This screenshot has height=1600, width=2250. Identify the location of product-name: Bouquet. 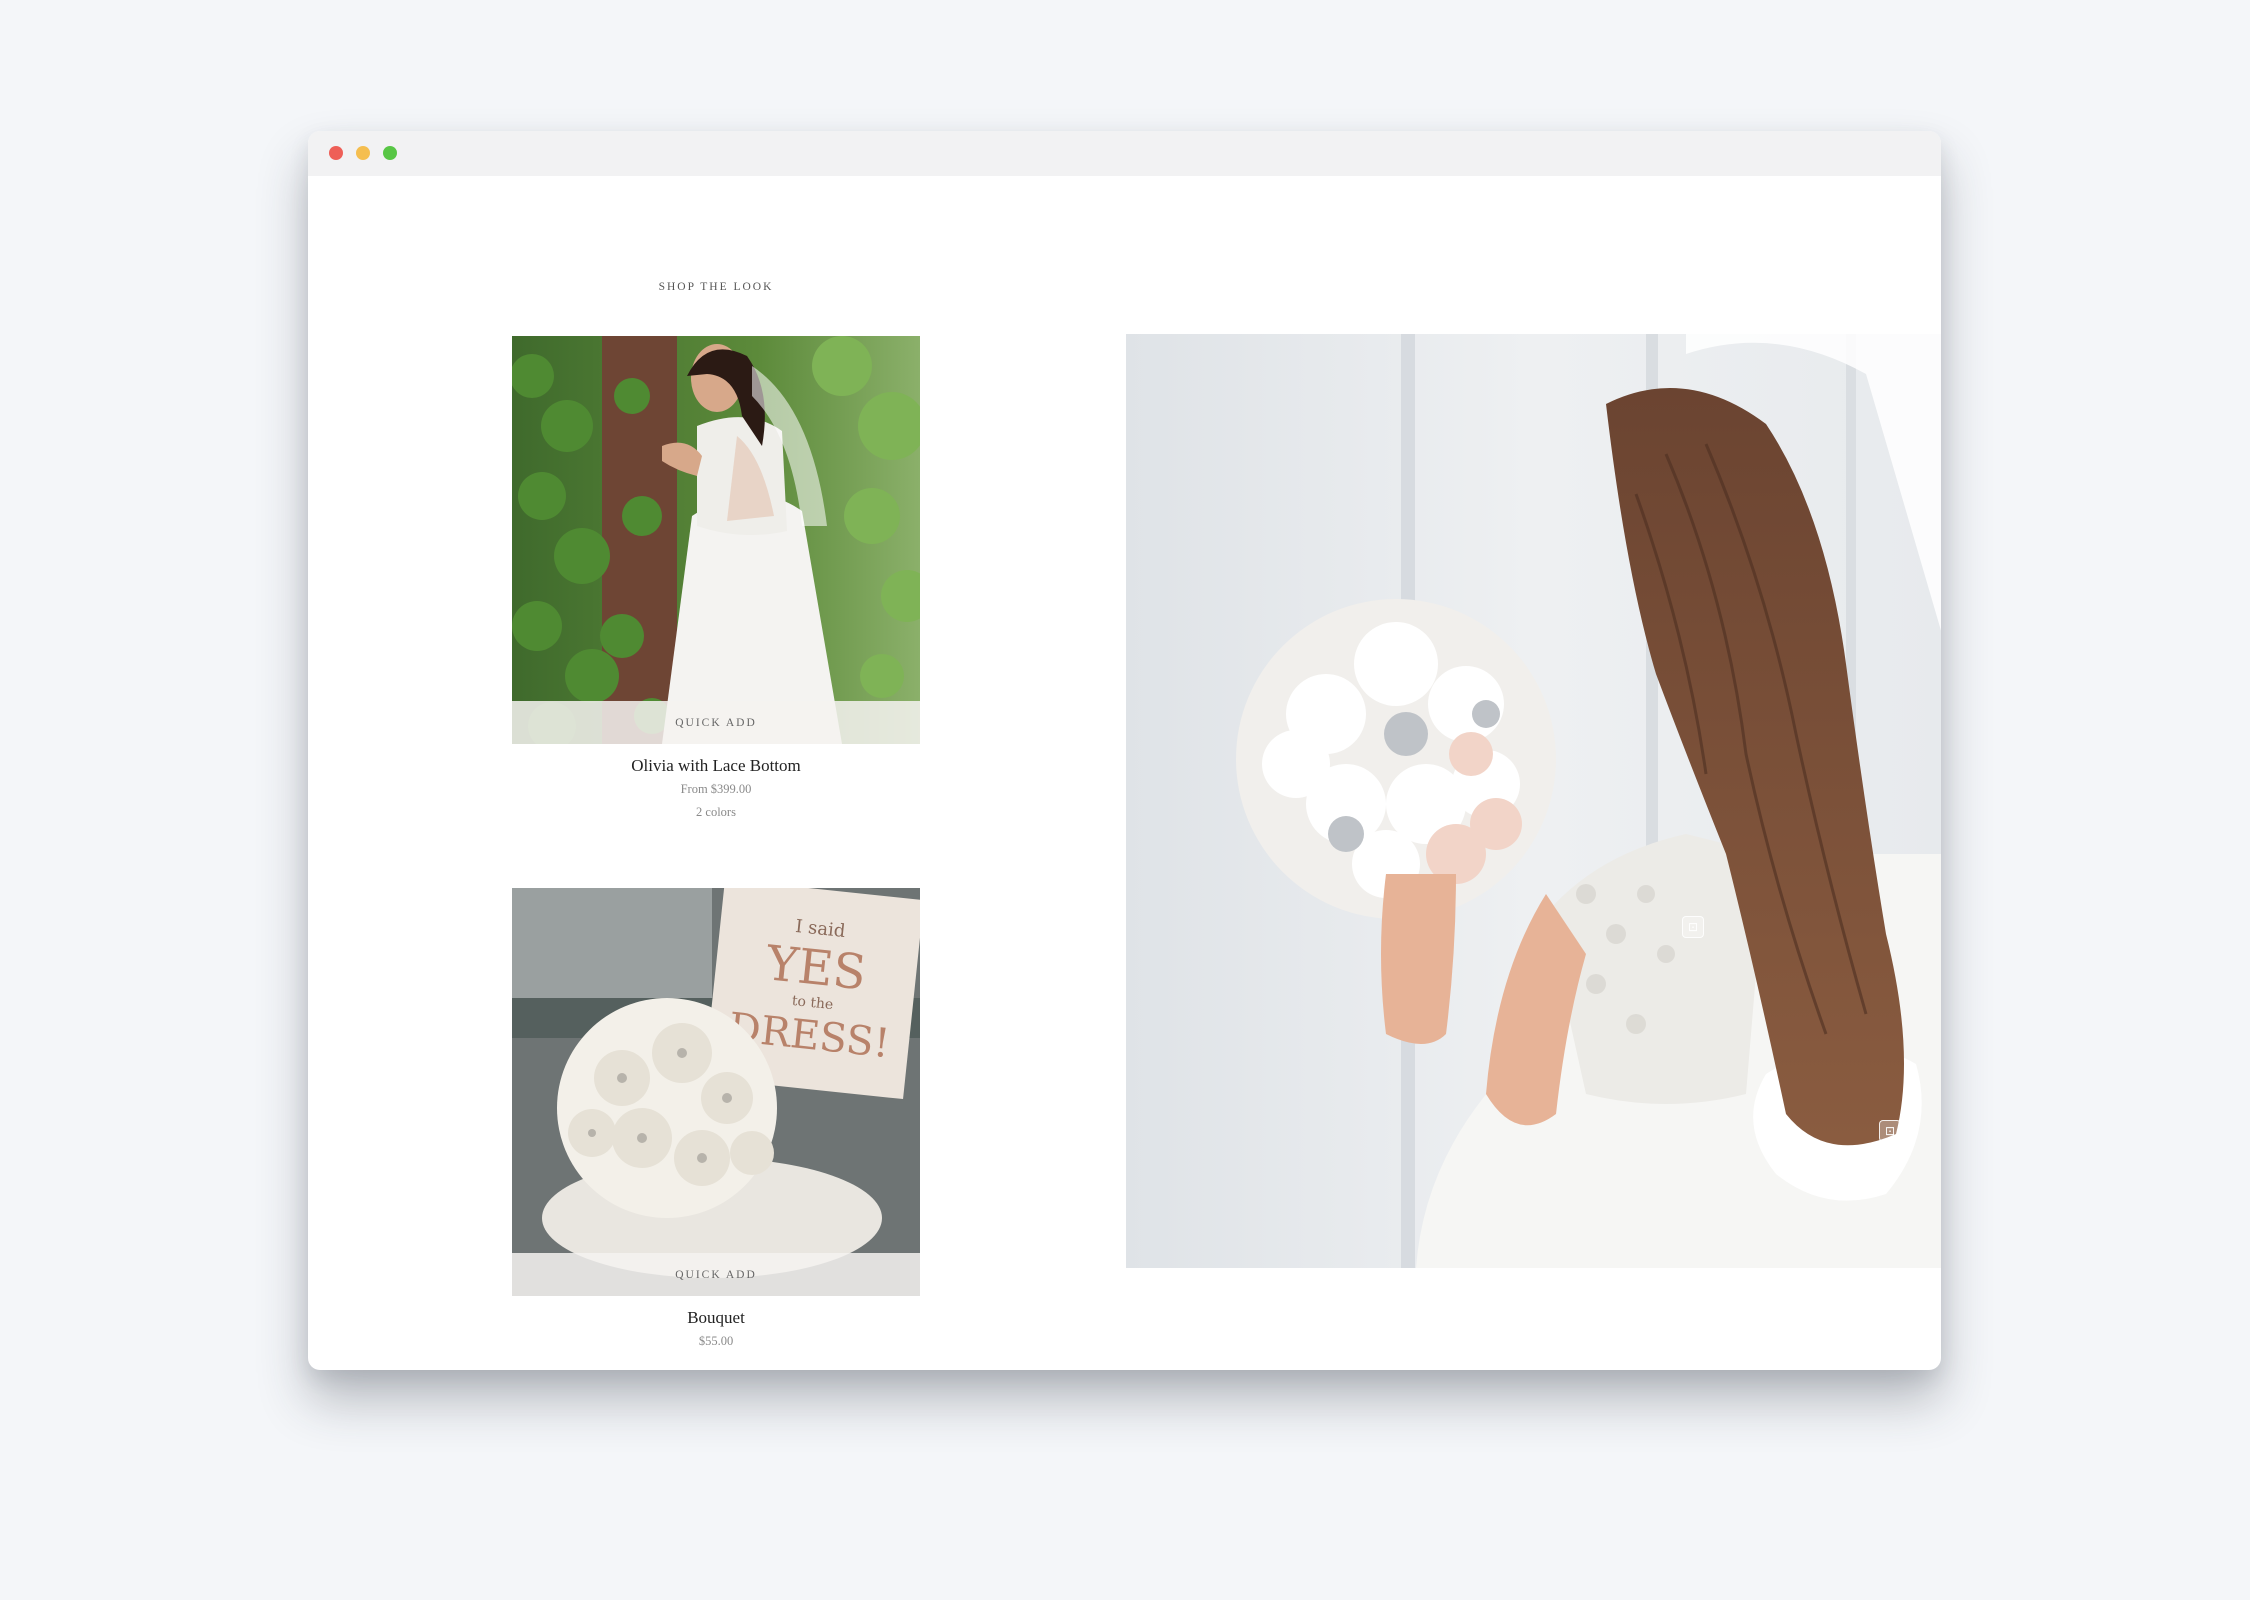
(716, 1318).